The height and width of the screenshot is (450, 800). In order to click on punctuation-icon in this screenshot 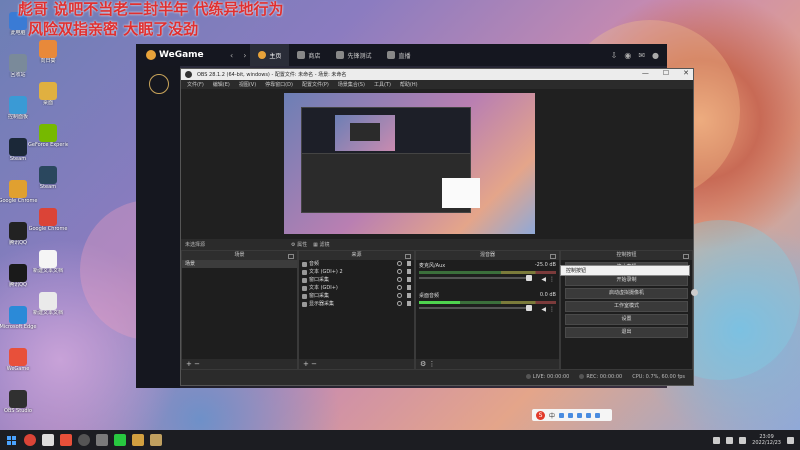, I will do `click(562, 415)`.